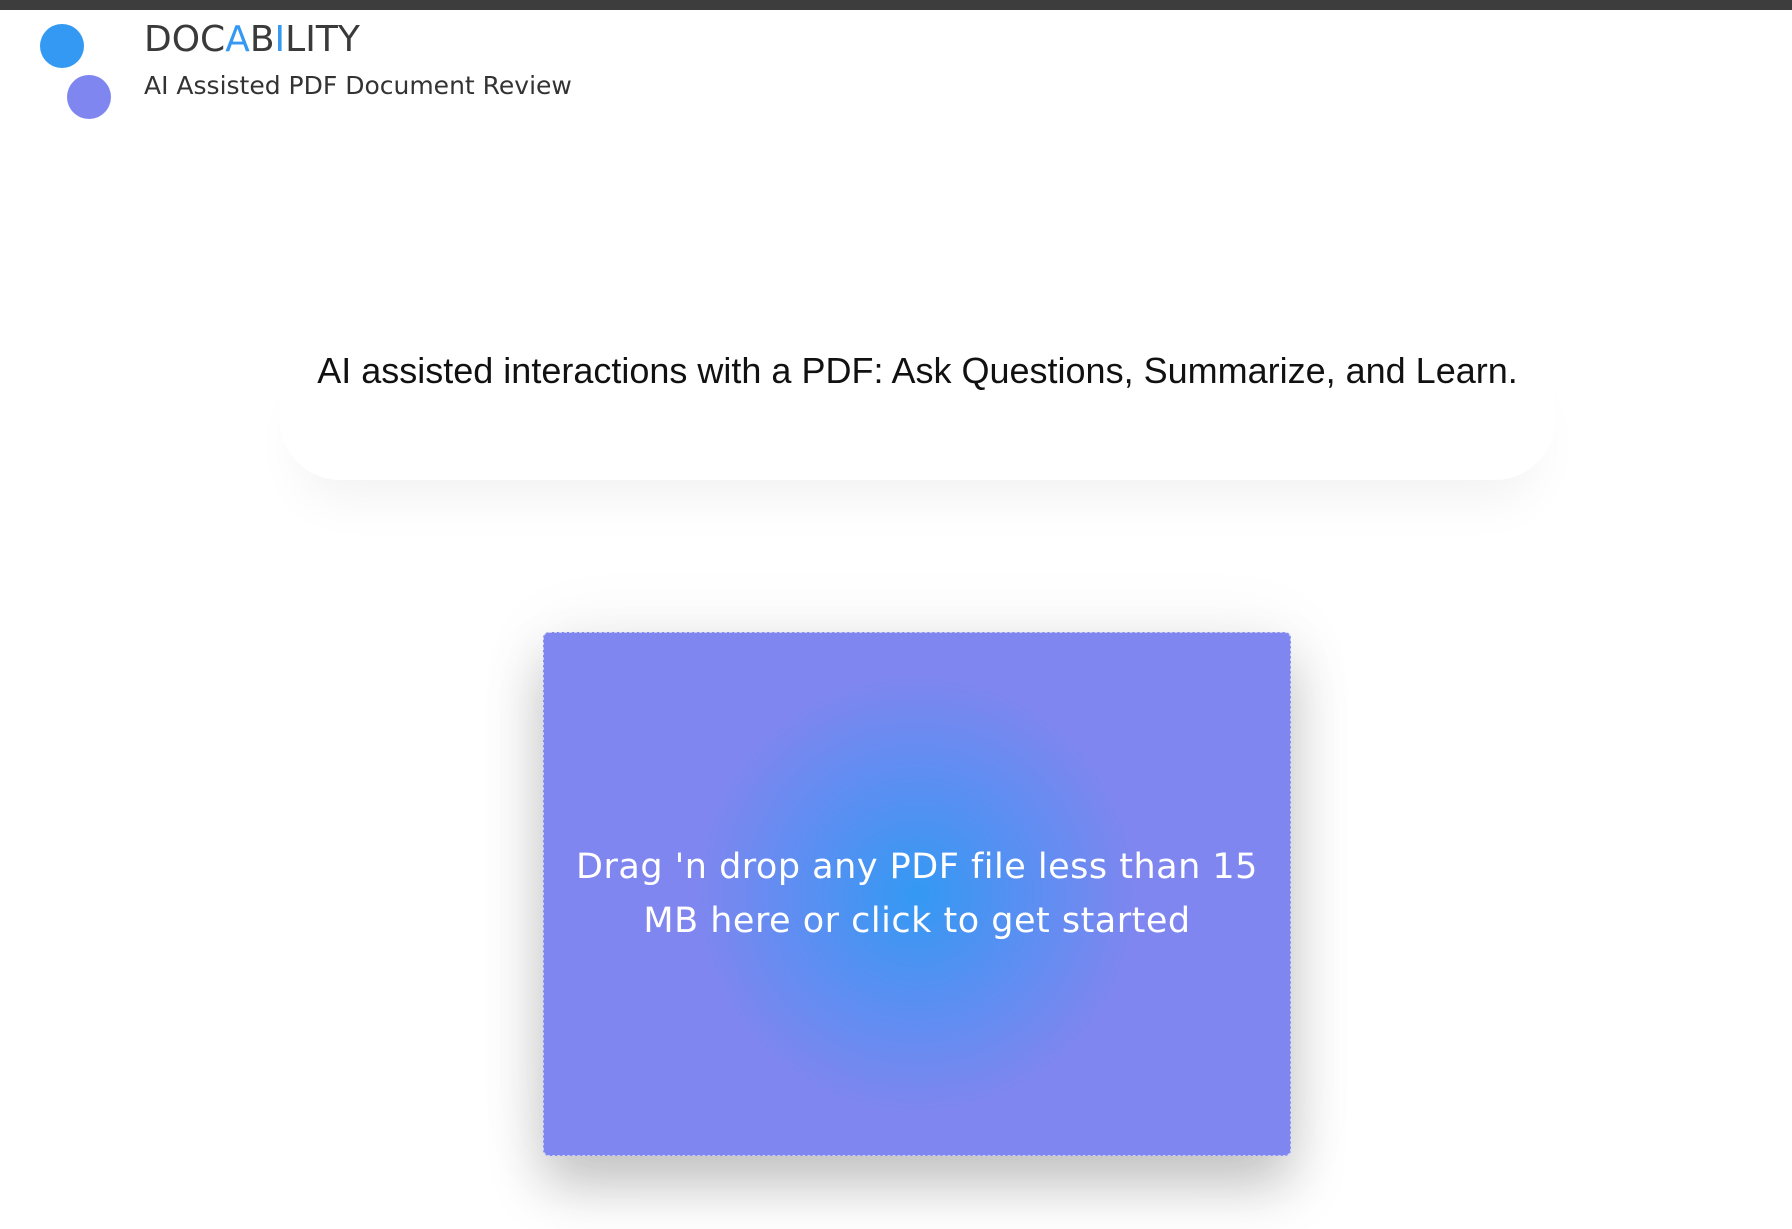 The width and height of the screenshot is (1792, 1229). I want to click on top-bar, so click(896, 5).